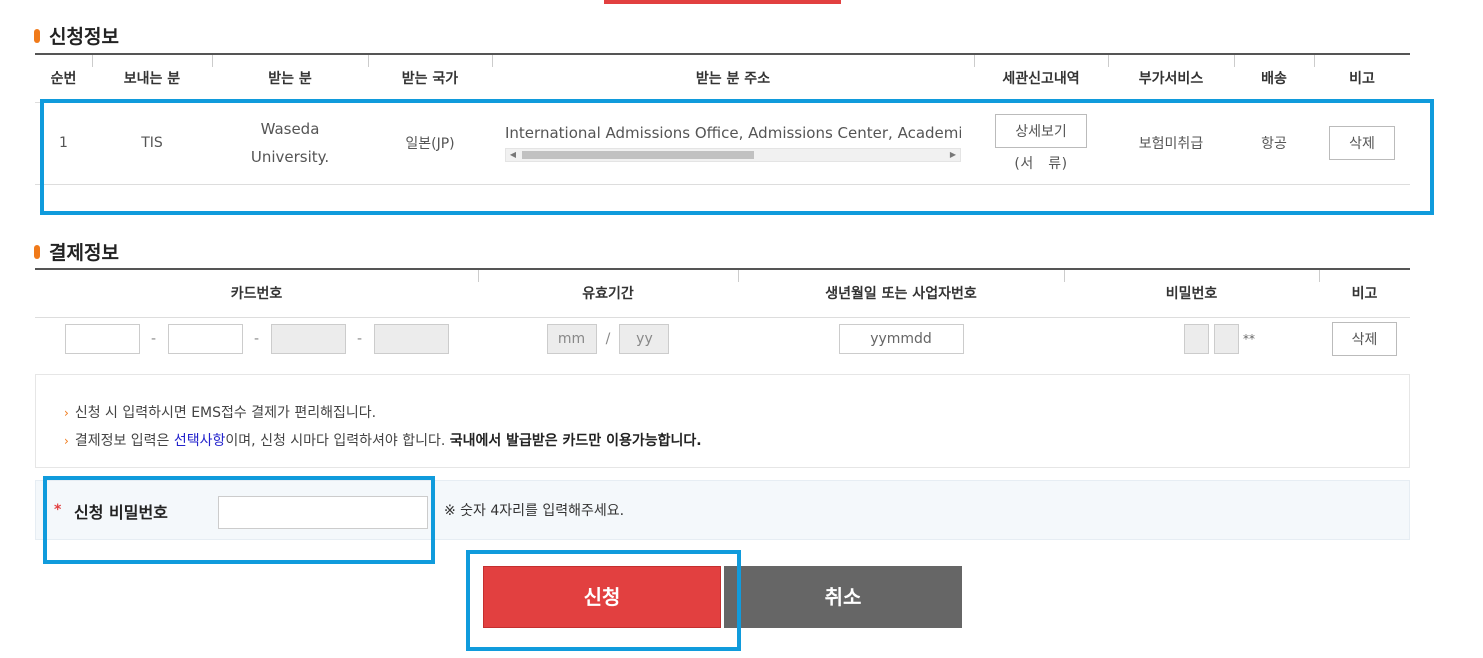 This screenshot has width=1483, height=658. What do you see at coordinates (430, 144) in the screenshot?
I see `row-country: 일본(JP)` at bounding box center [430, 144].